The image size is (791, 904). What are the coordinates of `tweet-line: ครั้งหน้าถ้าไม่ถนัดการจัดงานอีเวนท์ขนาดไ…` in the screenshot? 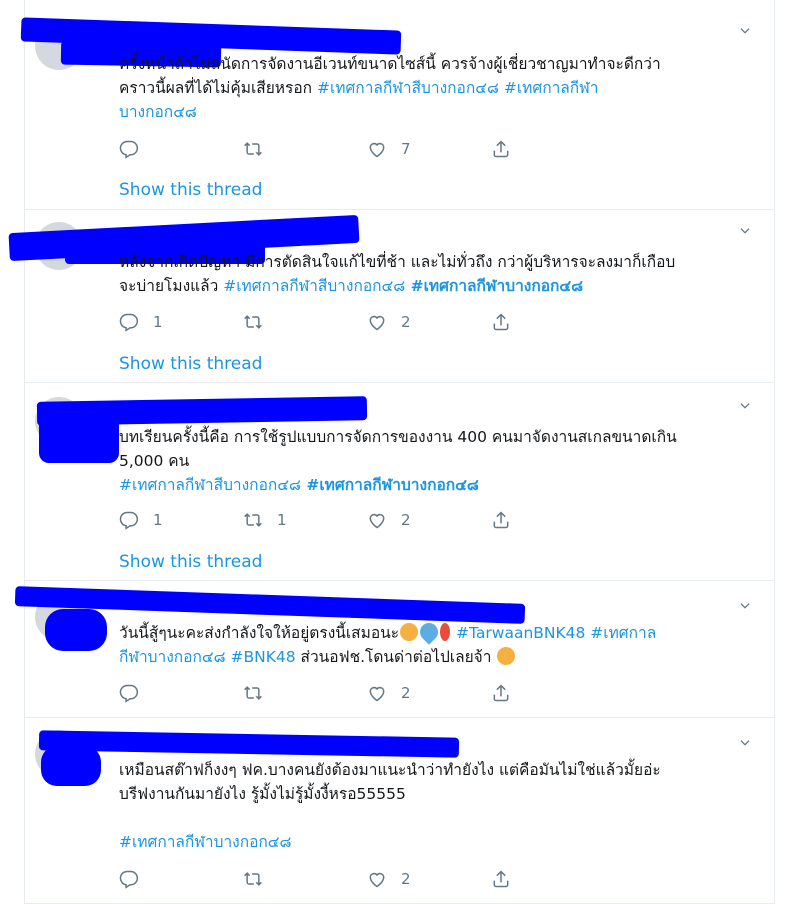 It's located at (390, 64).